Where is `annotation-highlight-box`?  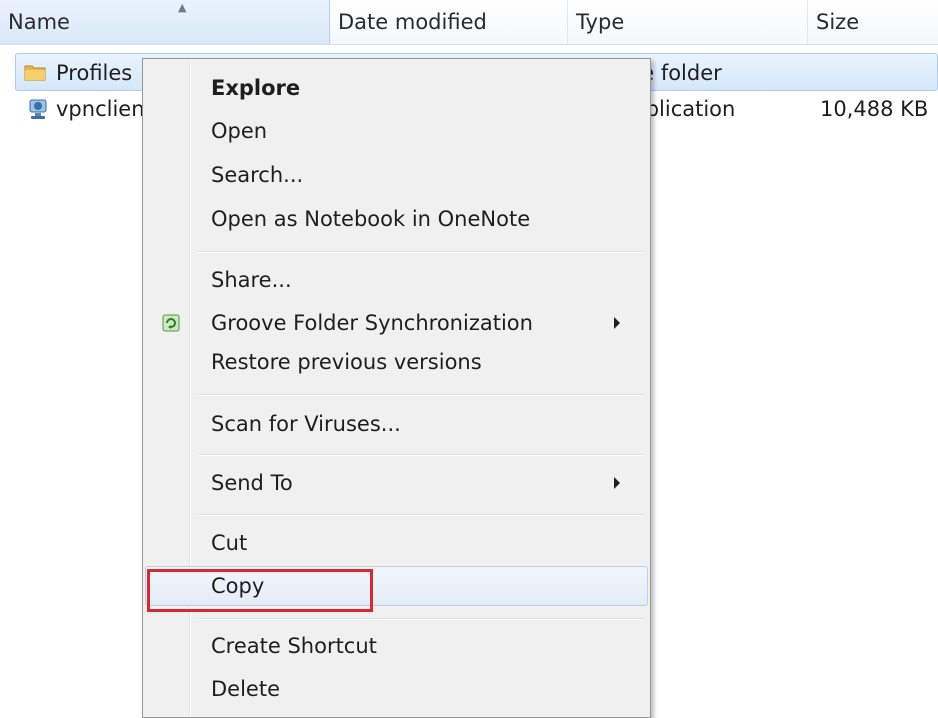 annotation-highlight-box is located at coordinates (260, 590).